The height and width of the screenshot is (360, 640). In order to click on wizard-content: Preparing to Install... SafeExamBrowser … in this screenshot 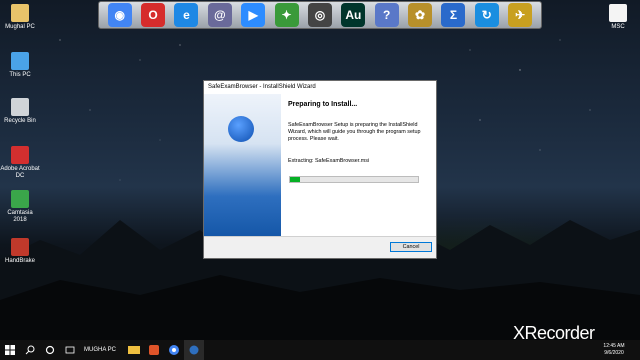, I will do `click(358, 165)`.